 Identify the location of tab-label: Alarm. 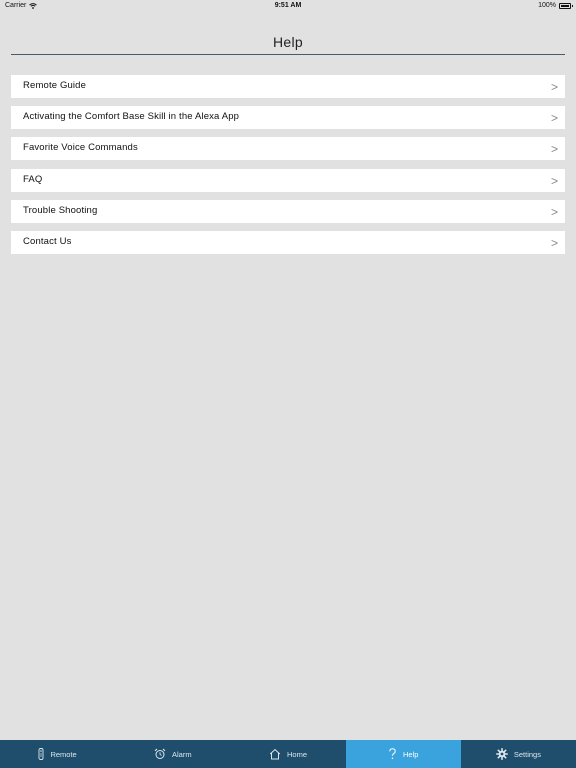
(182, 754).